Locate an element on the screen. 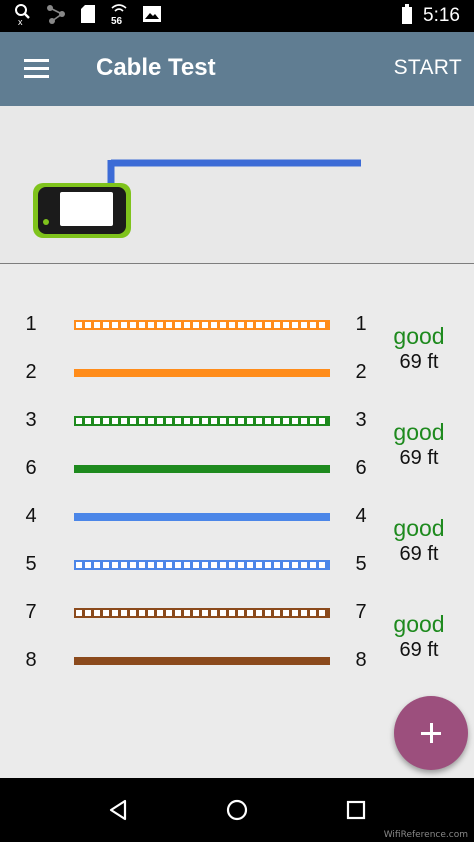 The height and width of the screenshot is (842, 474). left-pin-label: 1 is located at coordinates (31, 324).